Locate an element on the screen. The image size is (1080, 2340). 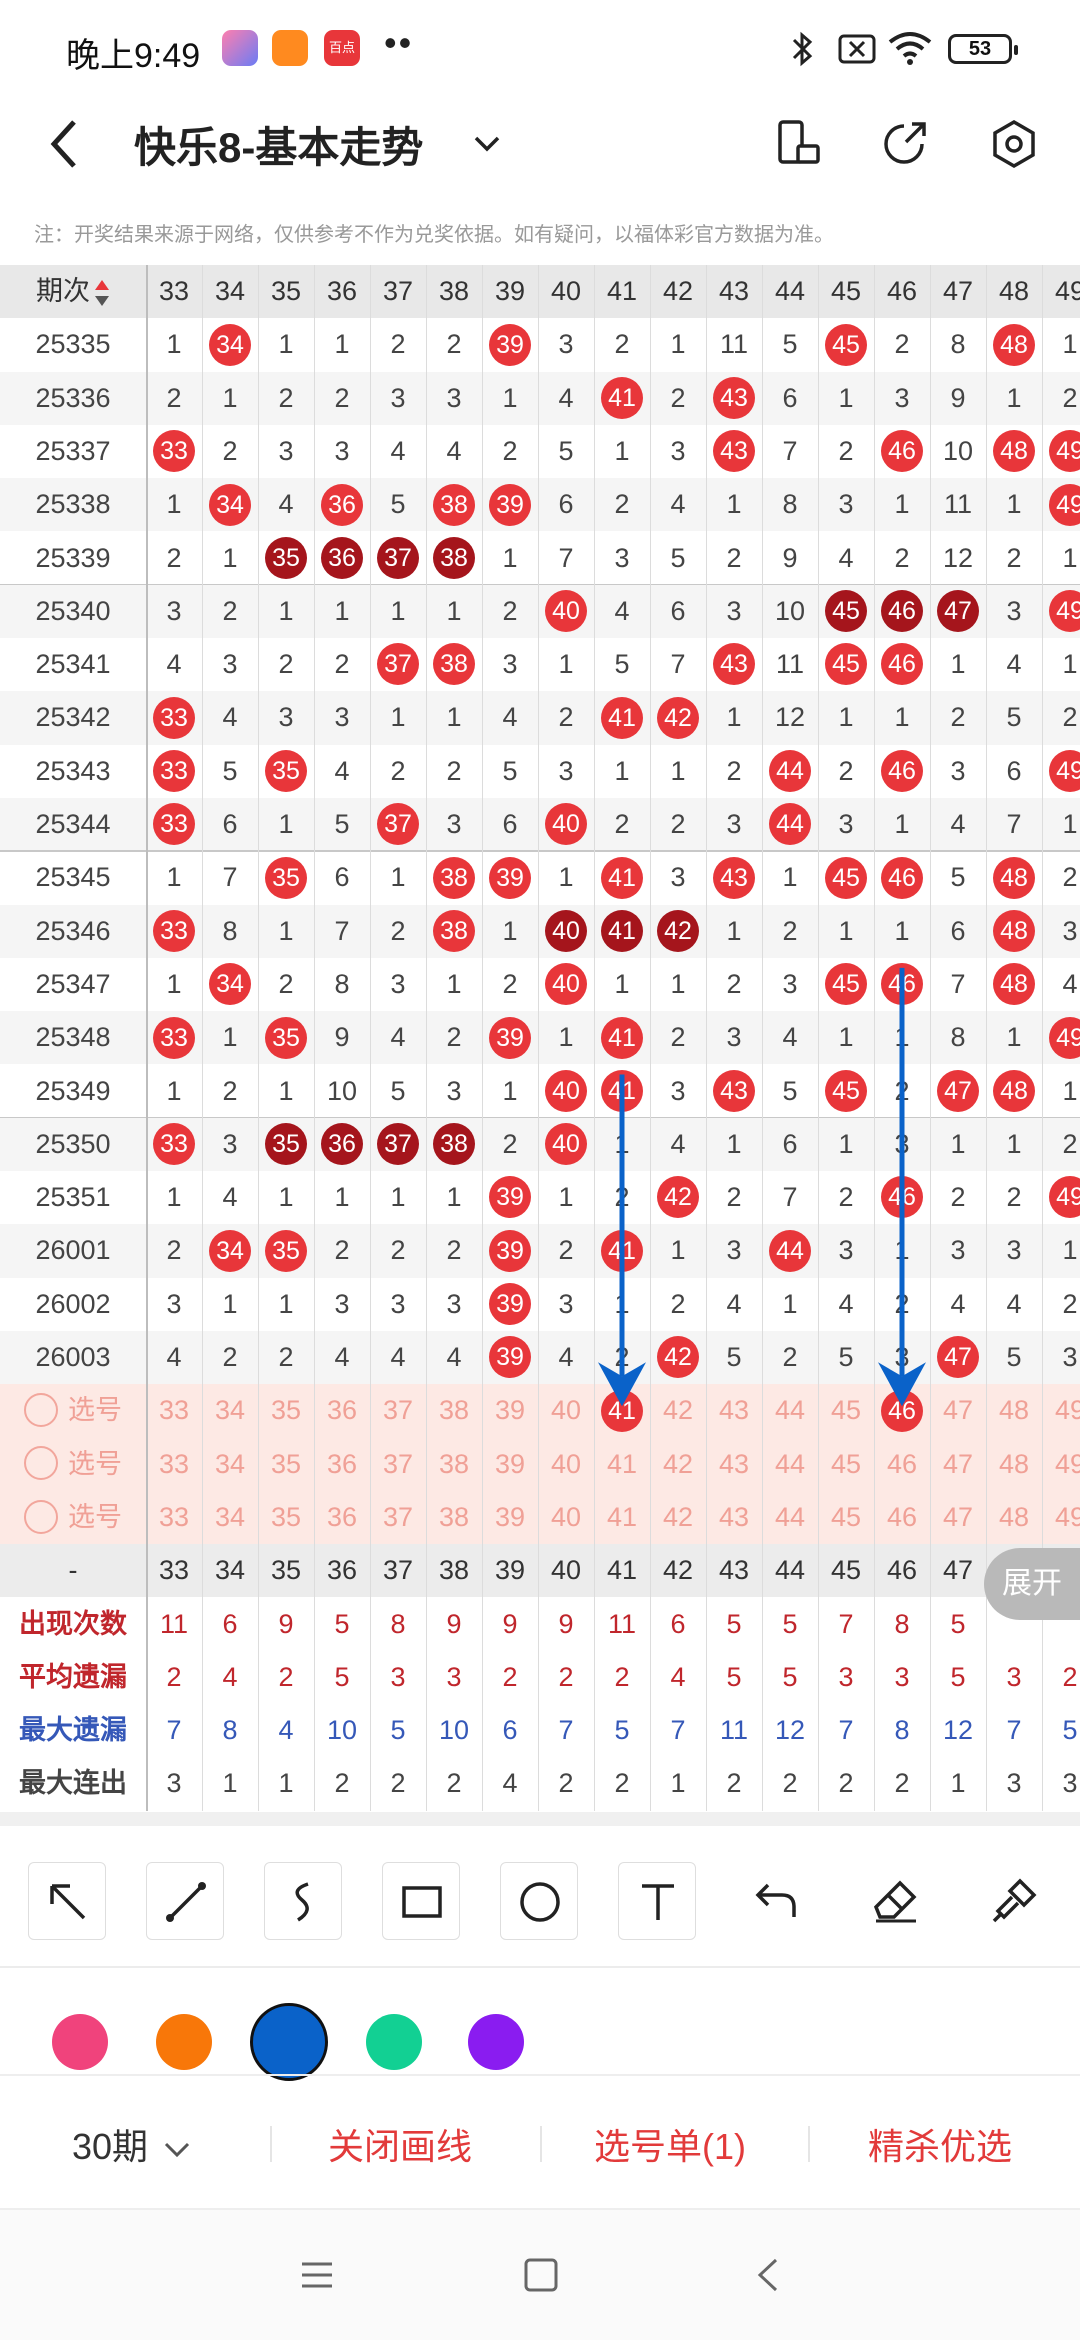
text-tool-button is located at coordinates (657, 1901).